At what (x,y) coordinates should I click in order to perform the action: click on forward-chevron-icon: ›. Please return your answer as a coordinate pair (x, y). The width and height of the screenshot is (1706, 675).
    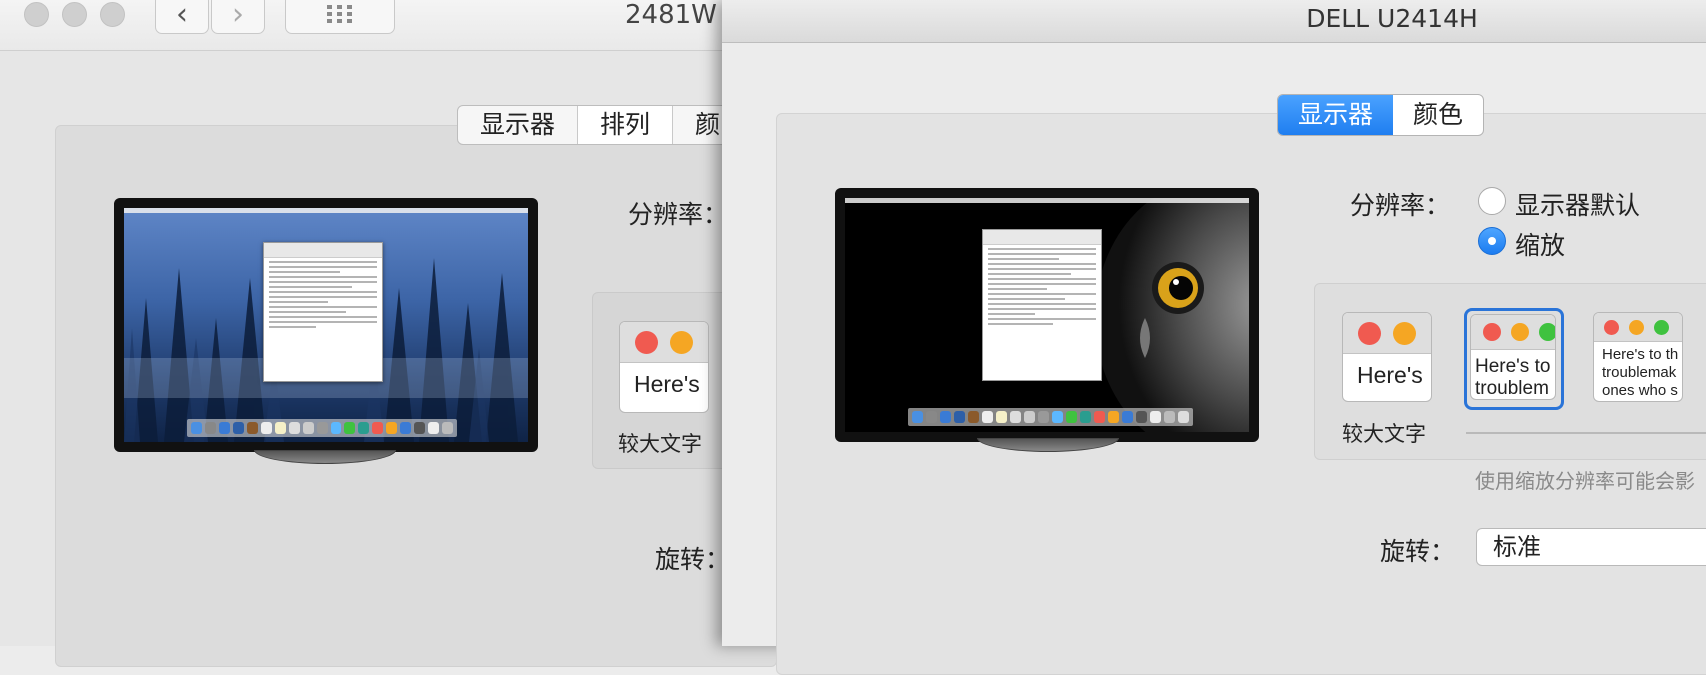
    Looking at the image, I should click on (238, 16).